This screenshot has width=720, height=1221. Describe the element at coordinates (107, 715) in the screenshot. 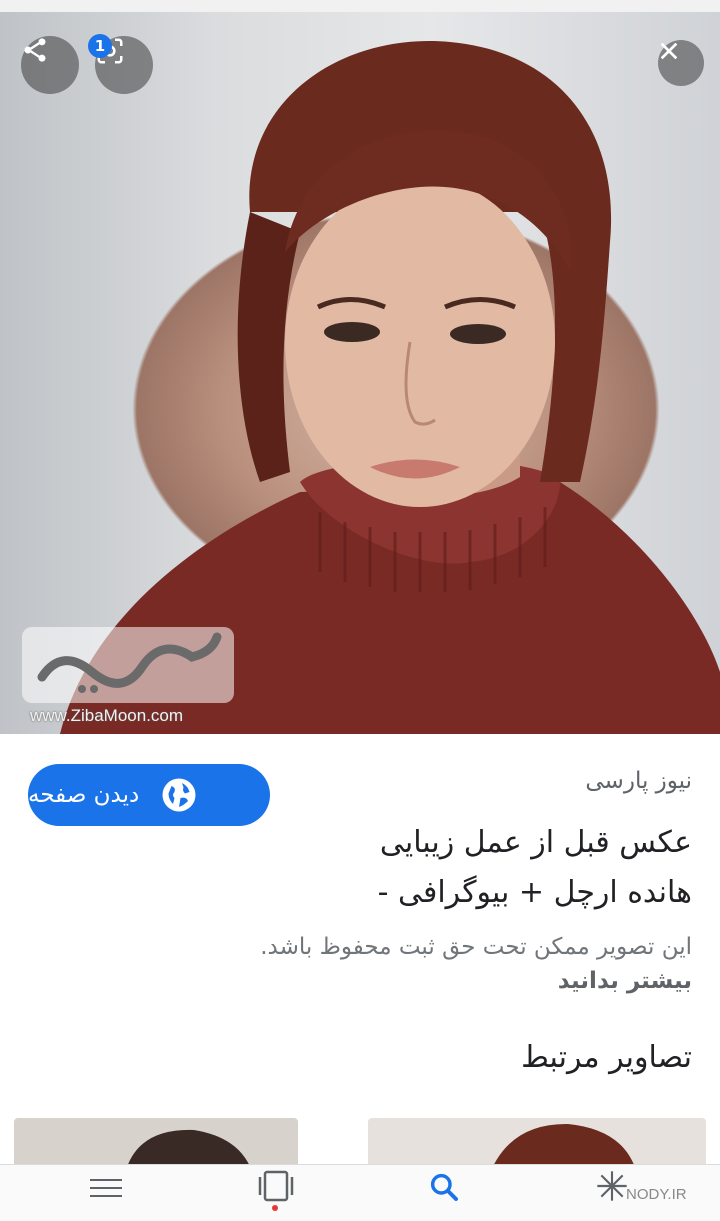

I see `watermark-url: www.ZibaMoon.com` at that location.